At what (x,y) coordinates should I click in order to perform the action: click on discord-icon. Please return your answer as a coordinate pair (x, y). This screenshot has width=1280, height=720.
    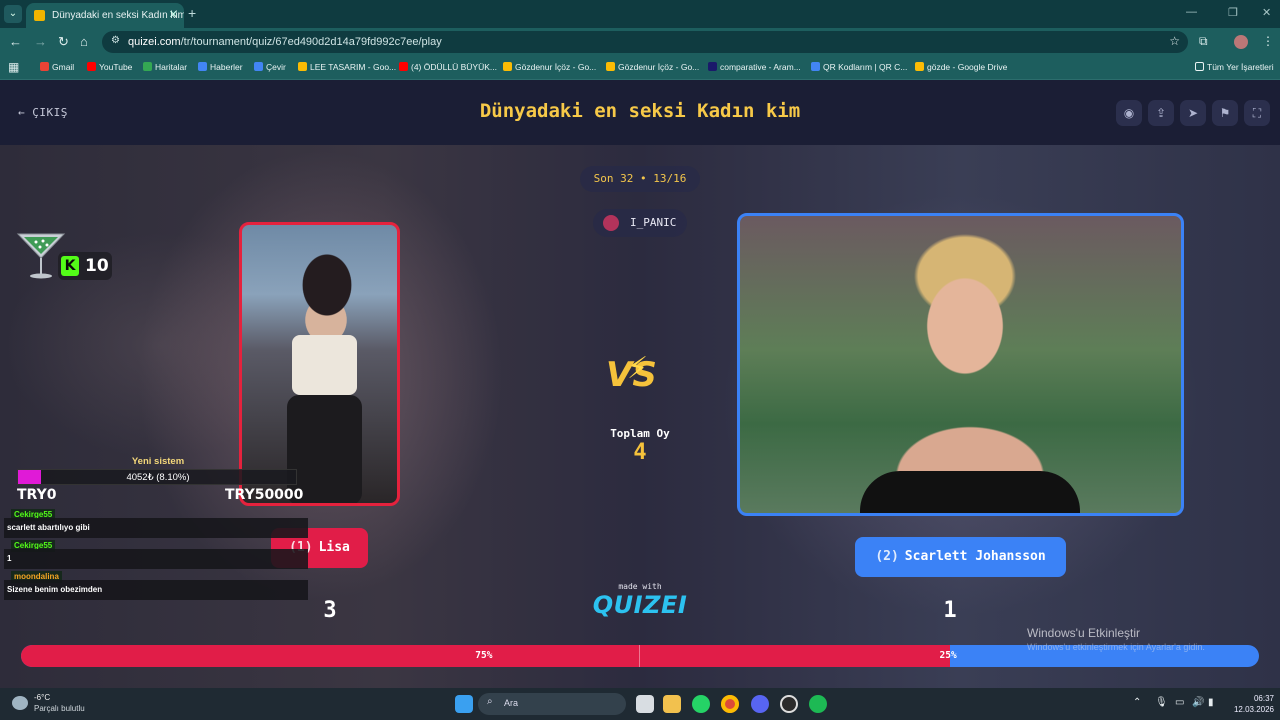
    Looking at the image, I should click on (760, 704).